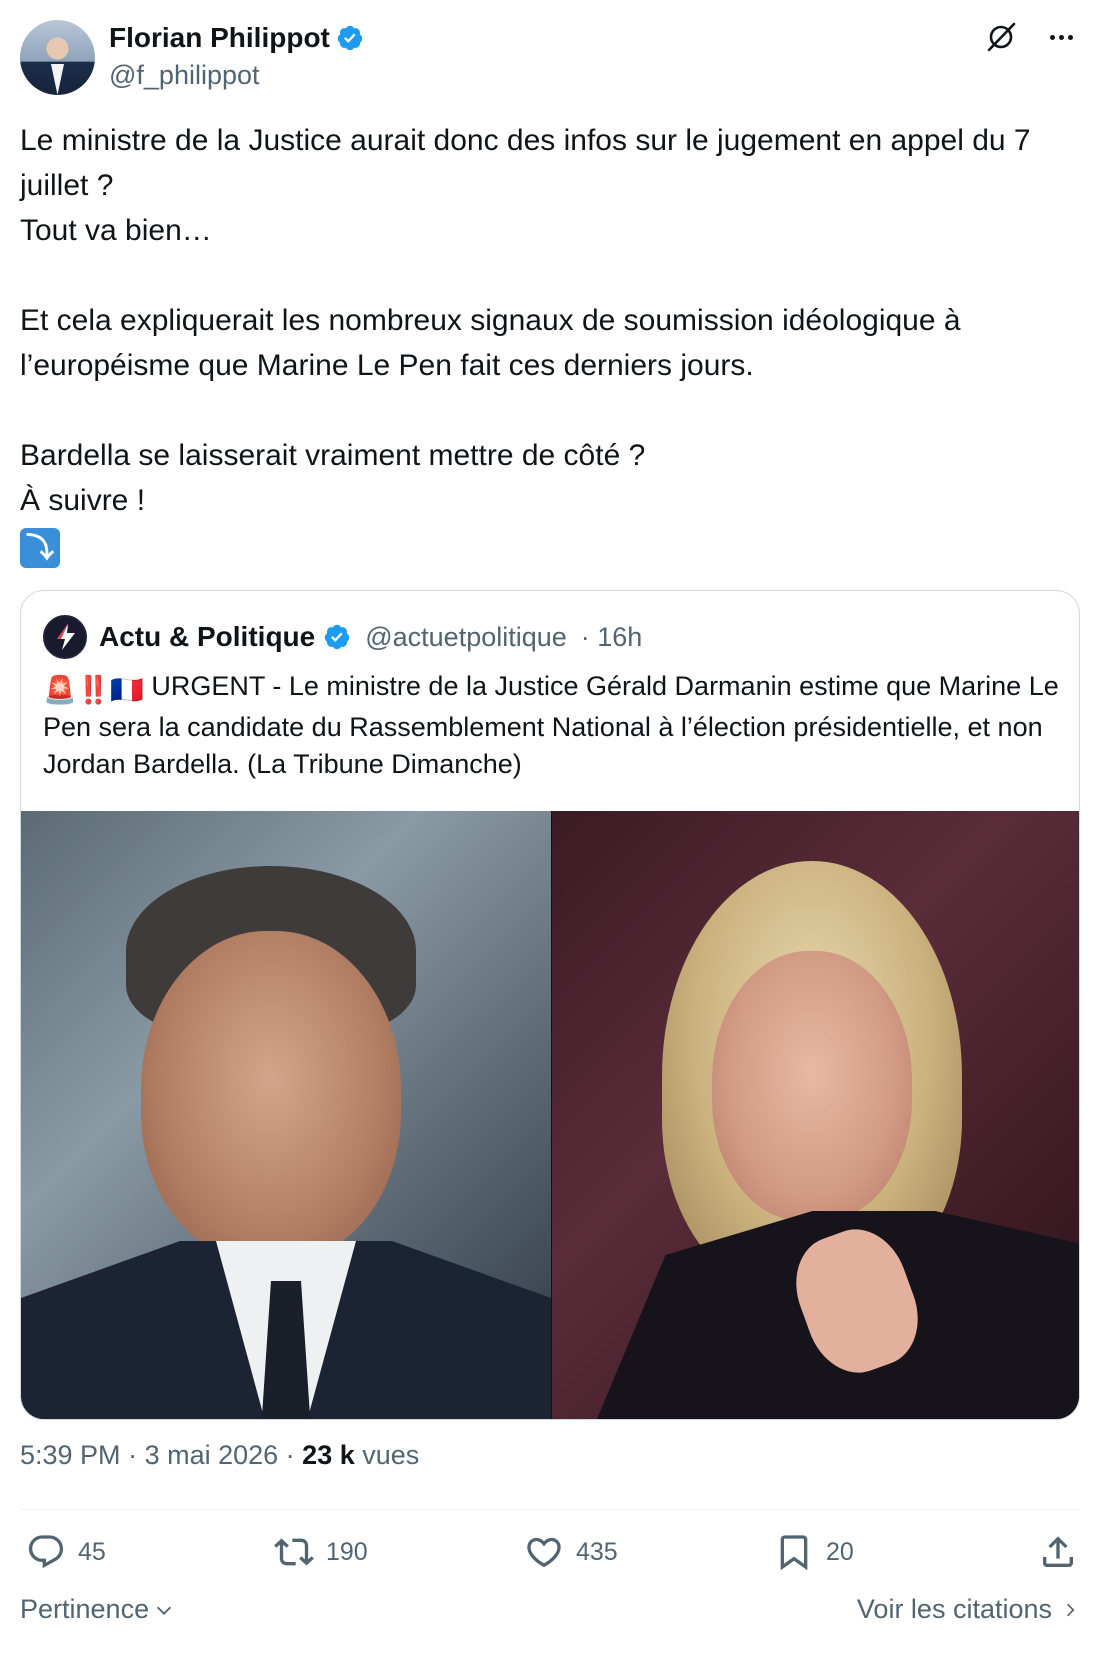  Describe the element at coordinates (466, 636) in the screenshot. I see `quote-handle: @actuetpolitique` at that location.